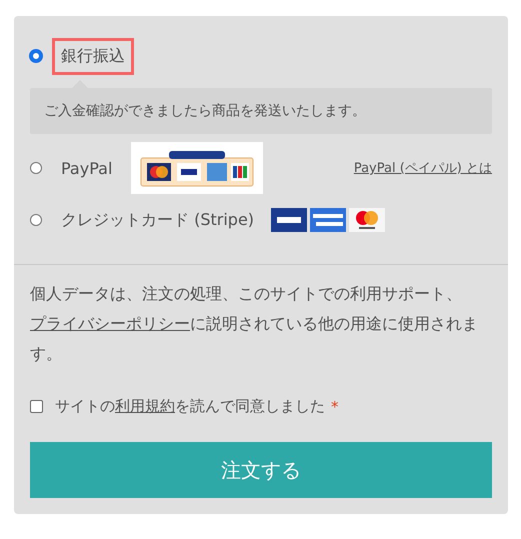  Describe the element at coordinates (205, 111) in the screenshot. I see `payment-description: ご入金確認ができましたら商品を発送いたします。` at that location.